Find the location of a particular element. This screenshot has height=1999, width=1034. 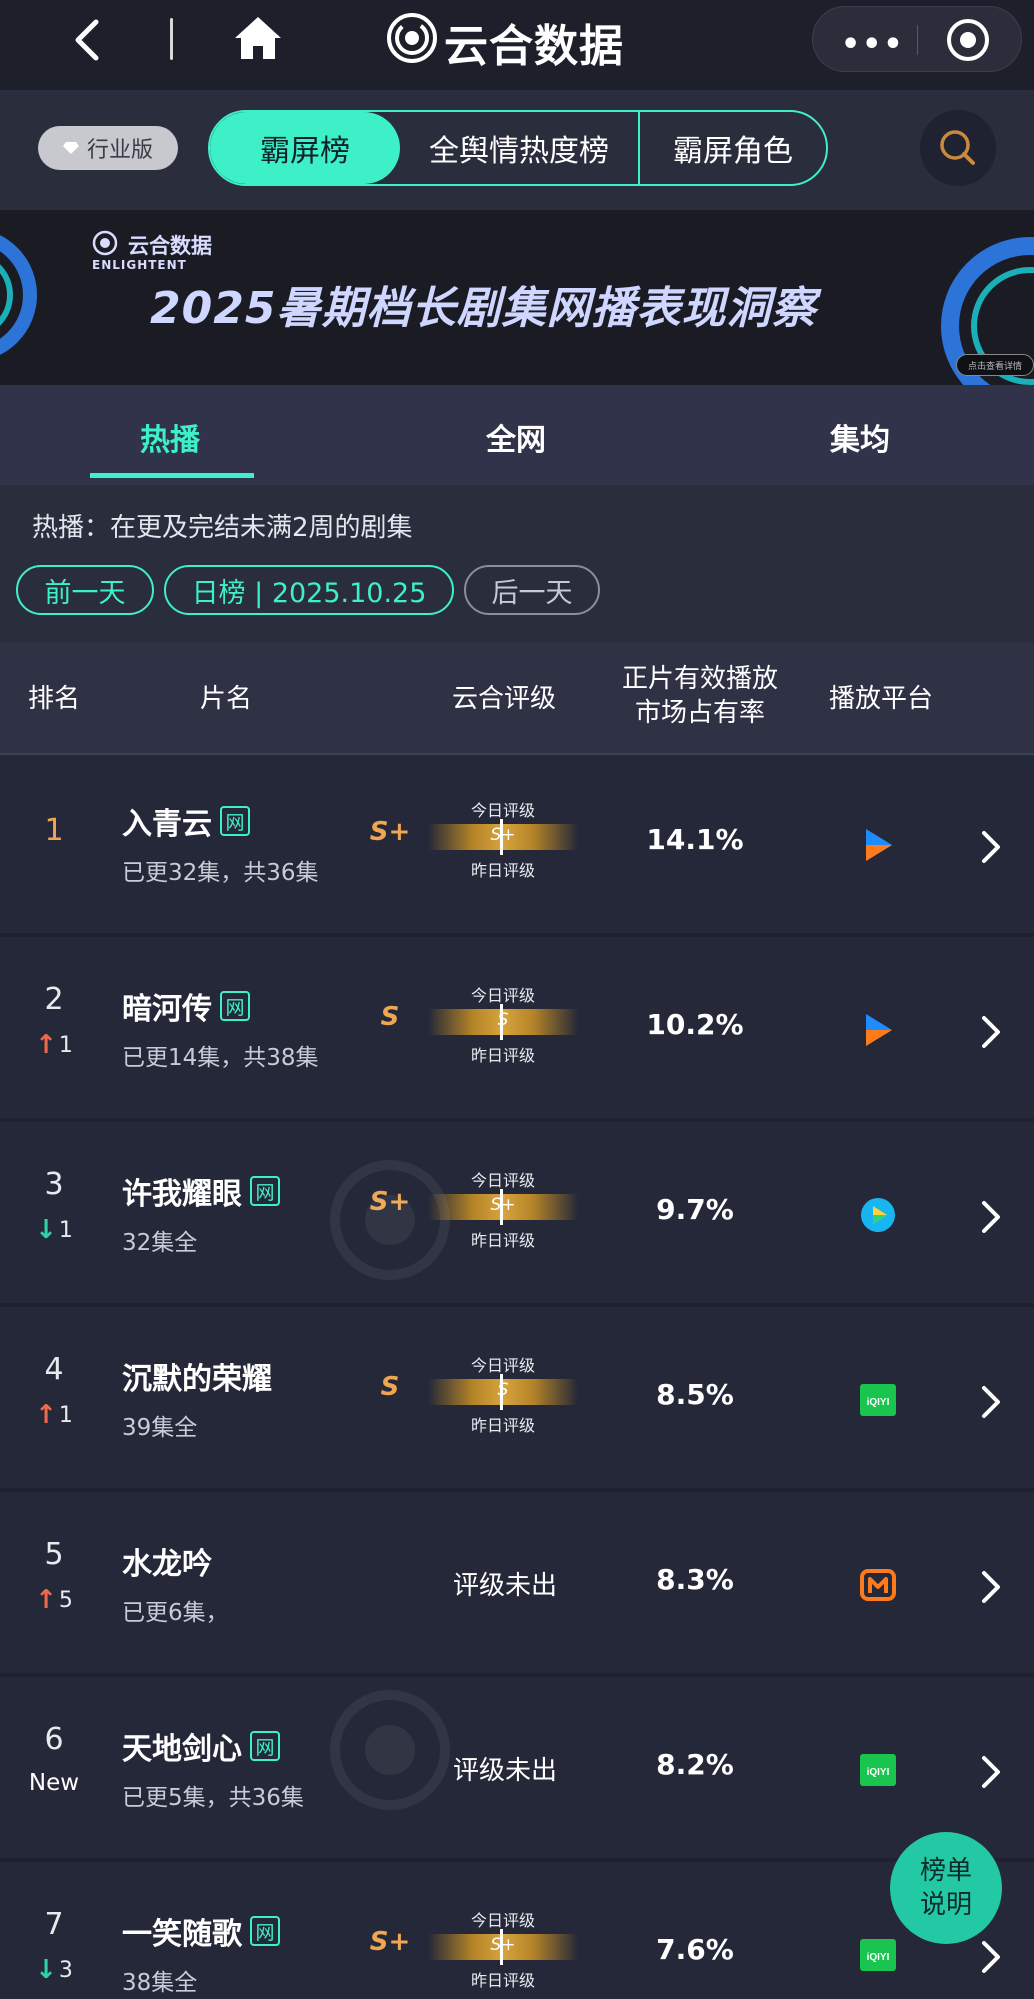

drama-title: 天地剑心 is located at coordinates (182, 1749).